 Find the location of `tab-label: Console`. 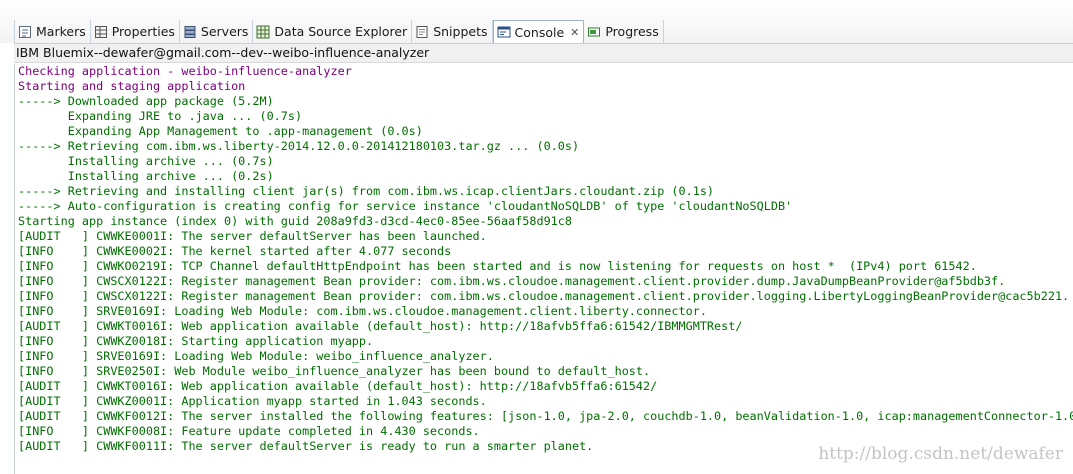

tab-label: Console is located at coordinates (539, 32).